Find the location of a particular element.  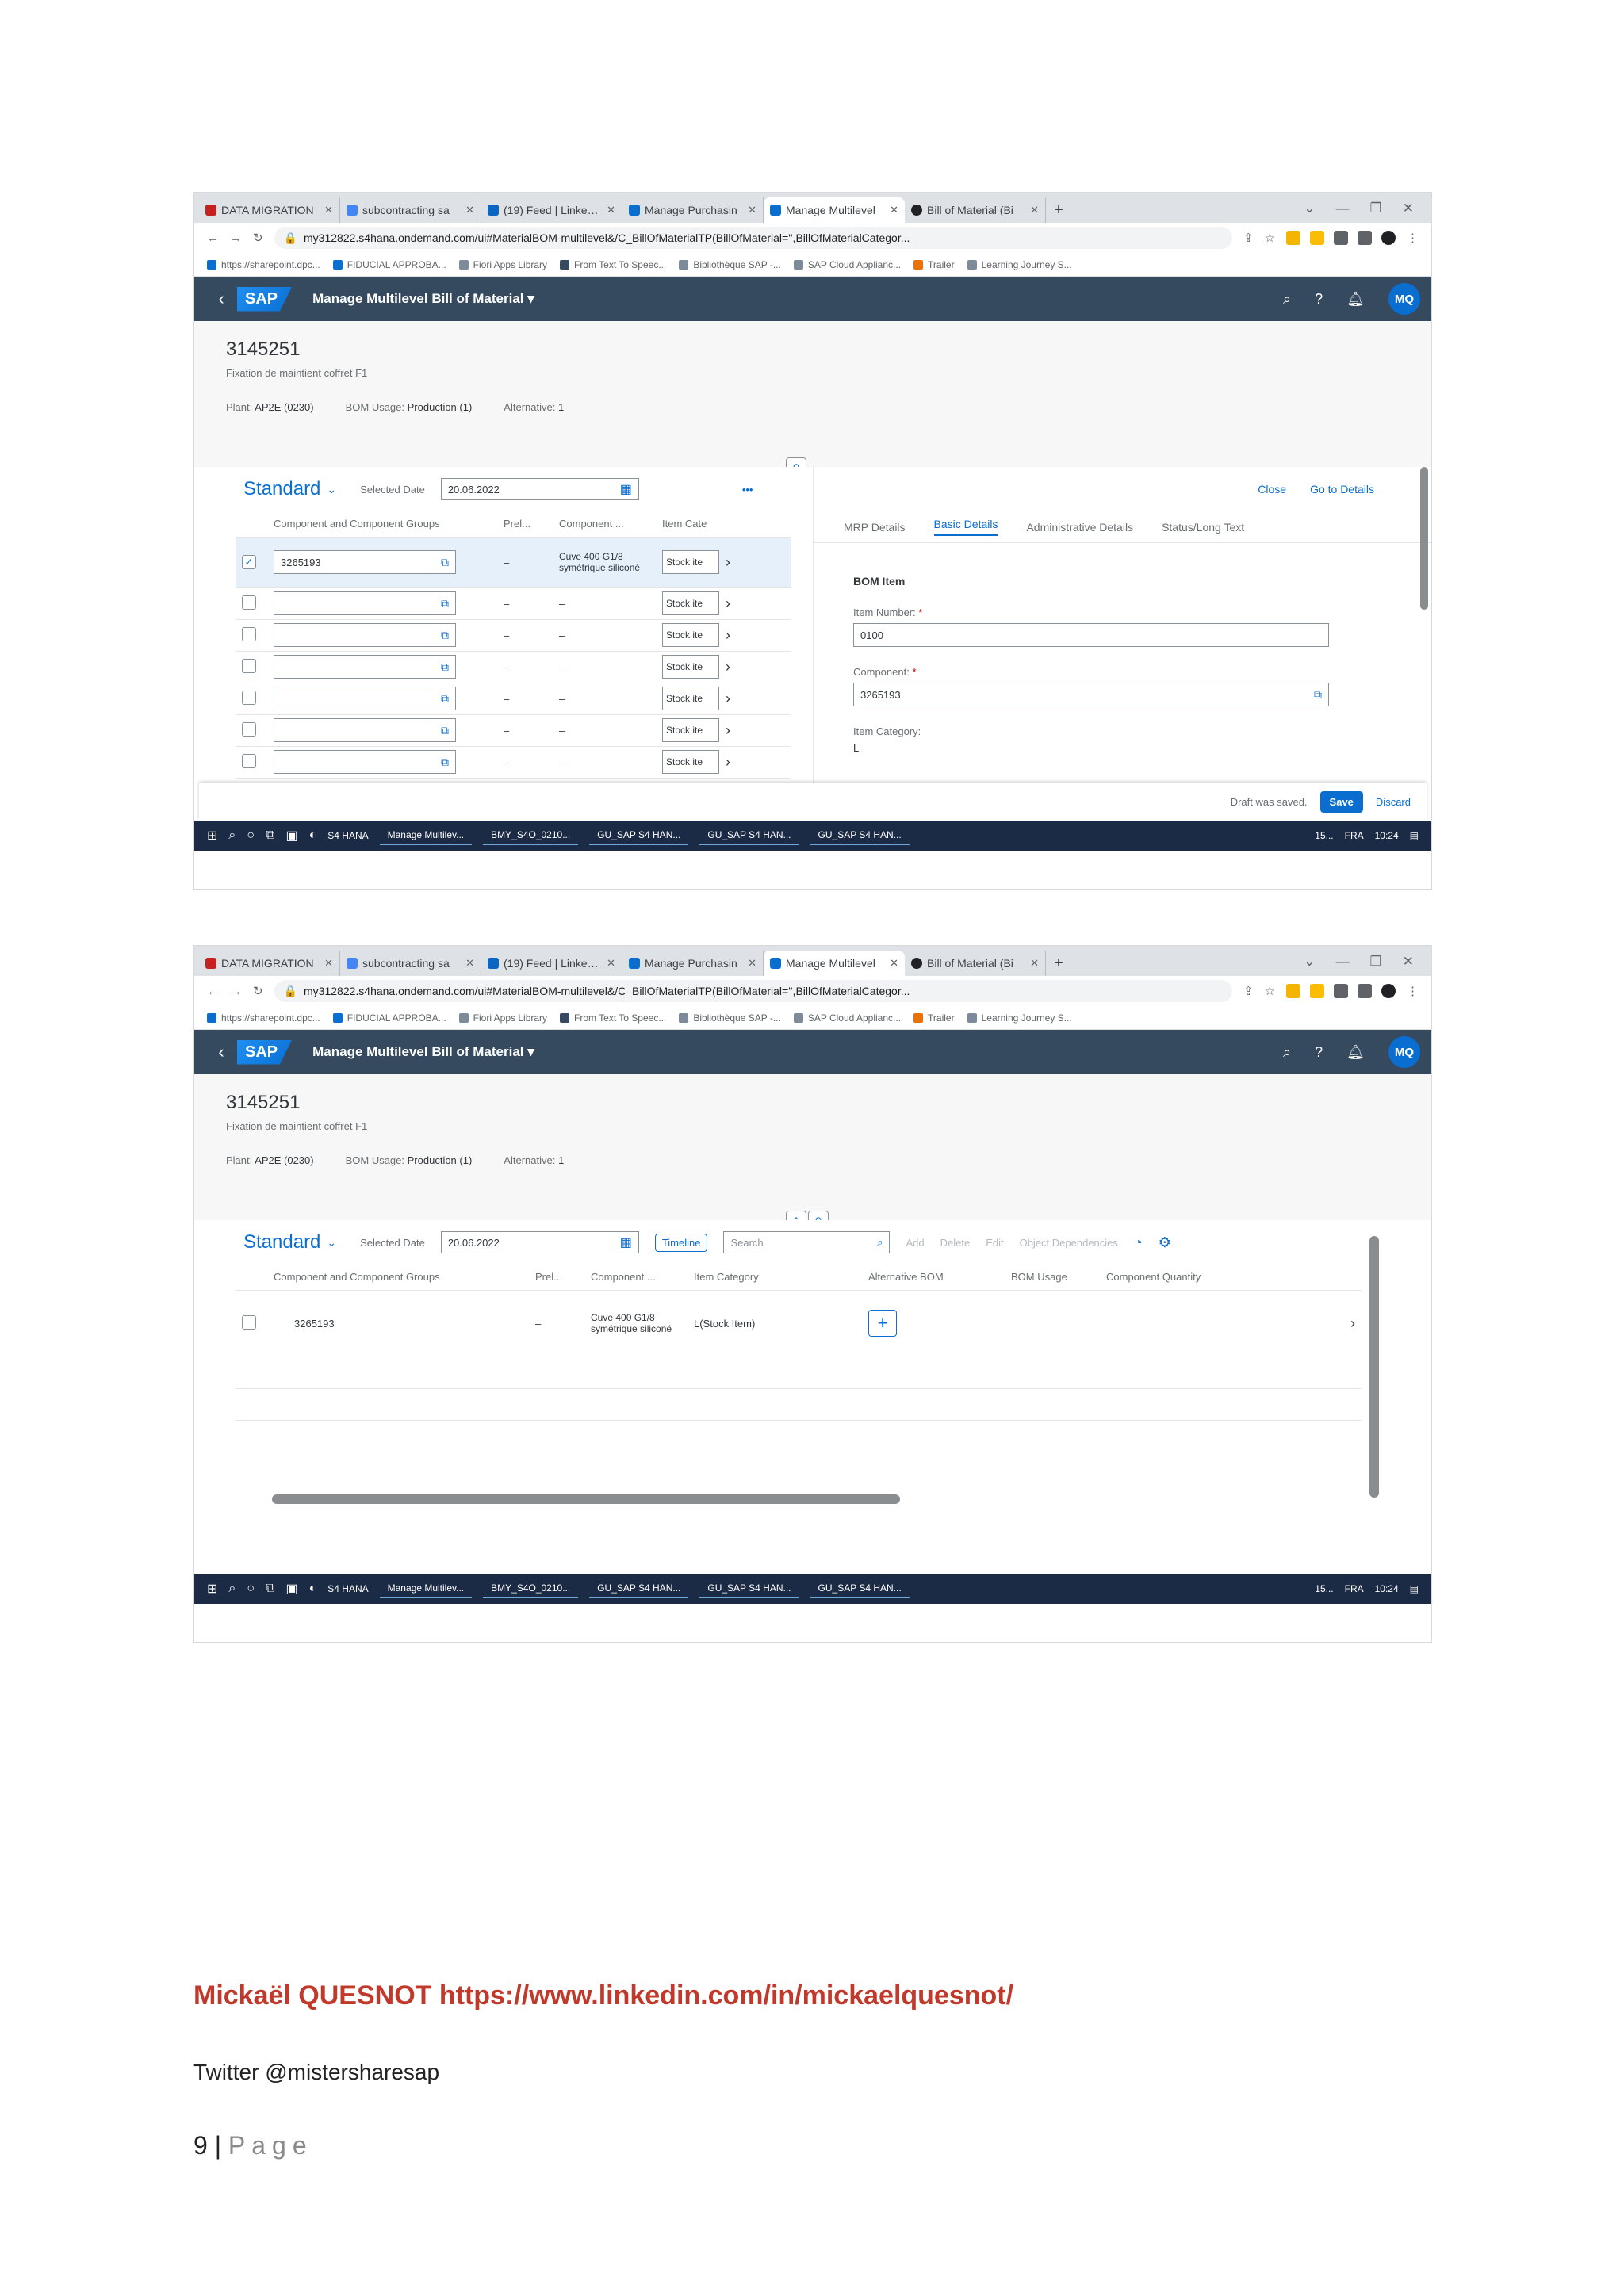

minimize-icon: — is located at coordinates (1343, 208).